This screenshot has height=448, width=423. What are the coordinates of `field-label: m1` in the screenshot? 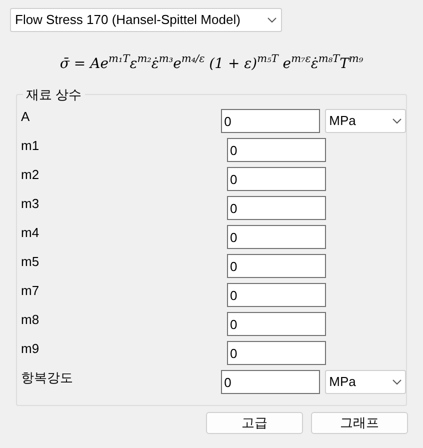 It's located at (30, 146).